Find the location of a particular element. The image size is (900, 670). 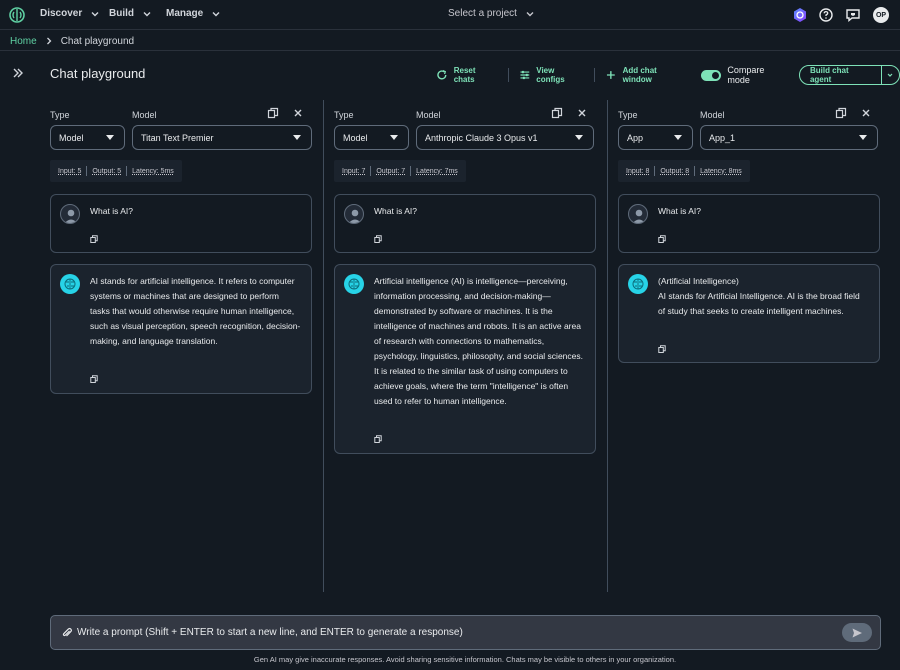

metric-input: Input: 7 is located at coordinates (353, 171).